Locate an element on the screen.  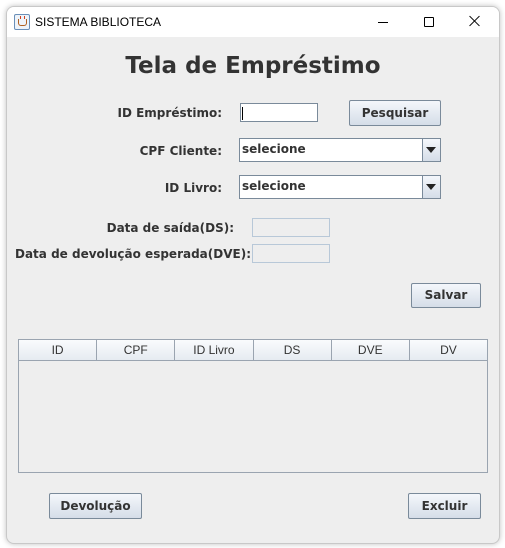
cpf-cliente-label: CPF Cliente: is located at coordinates (180, 151).